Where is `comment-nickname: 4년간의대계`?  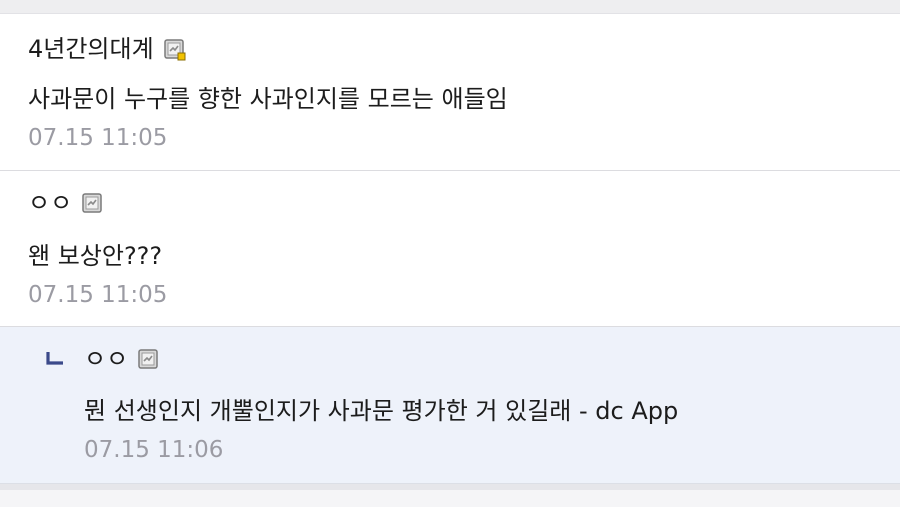 comment-nickname: 4년간의대계 is located at coordinates (91, 49).